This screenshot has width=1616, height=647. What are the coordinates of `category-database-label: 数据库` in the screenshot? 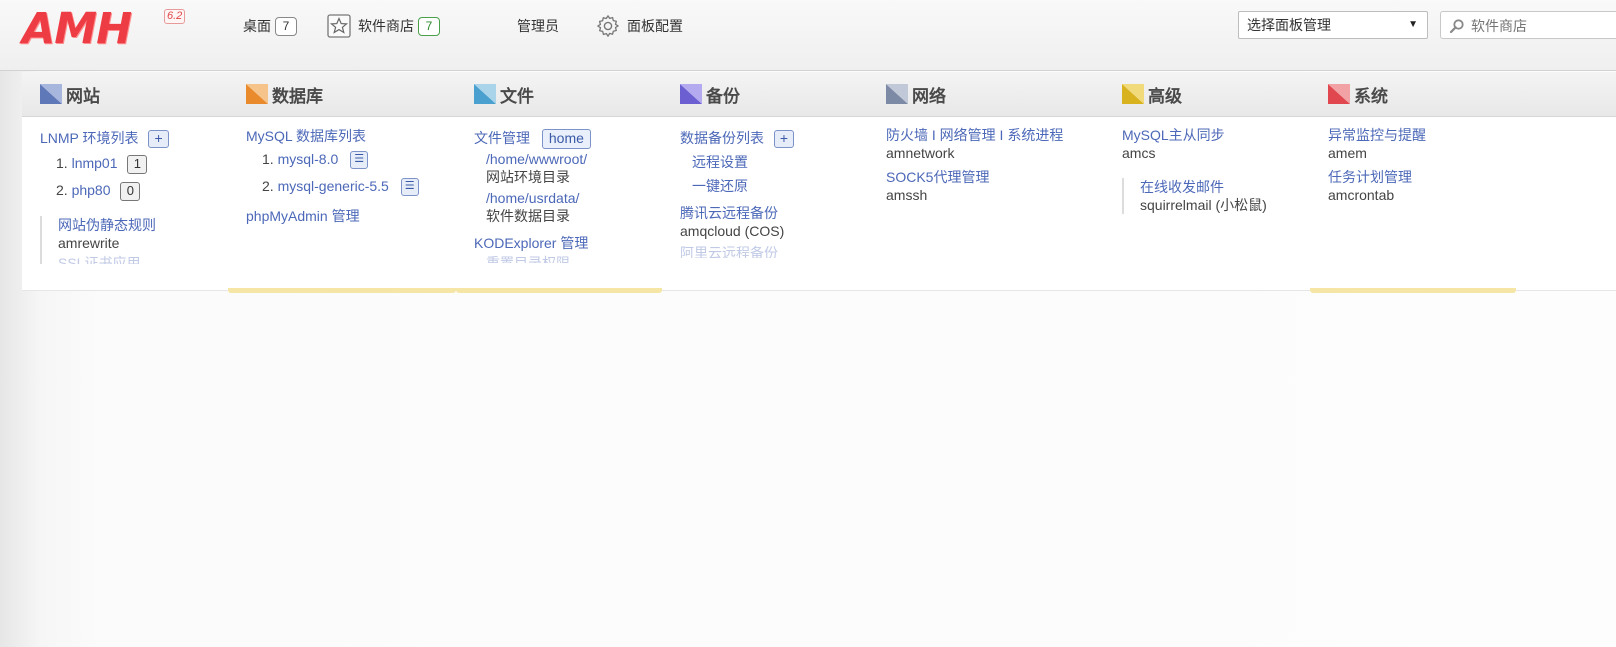 It's located at (297, 96).